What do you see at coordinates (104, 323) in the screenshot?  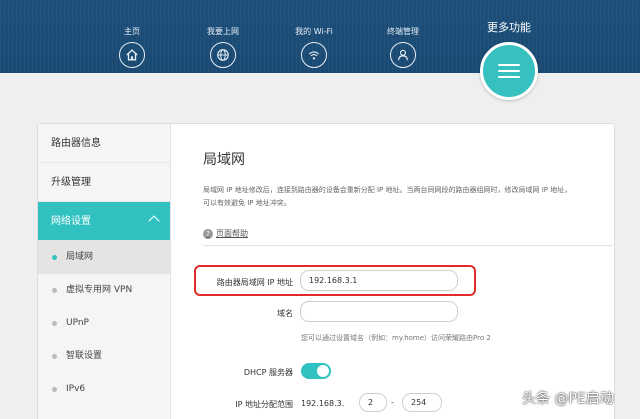 I see `sidebar-subitem-upnp: UPnP` at bounding box center [104, 323].